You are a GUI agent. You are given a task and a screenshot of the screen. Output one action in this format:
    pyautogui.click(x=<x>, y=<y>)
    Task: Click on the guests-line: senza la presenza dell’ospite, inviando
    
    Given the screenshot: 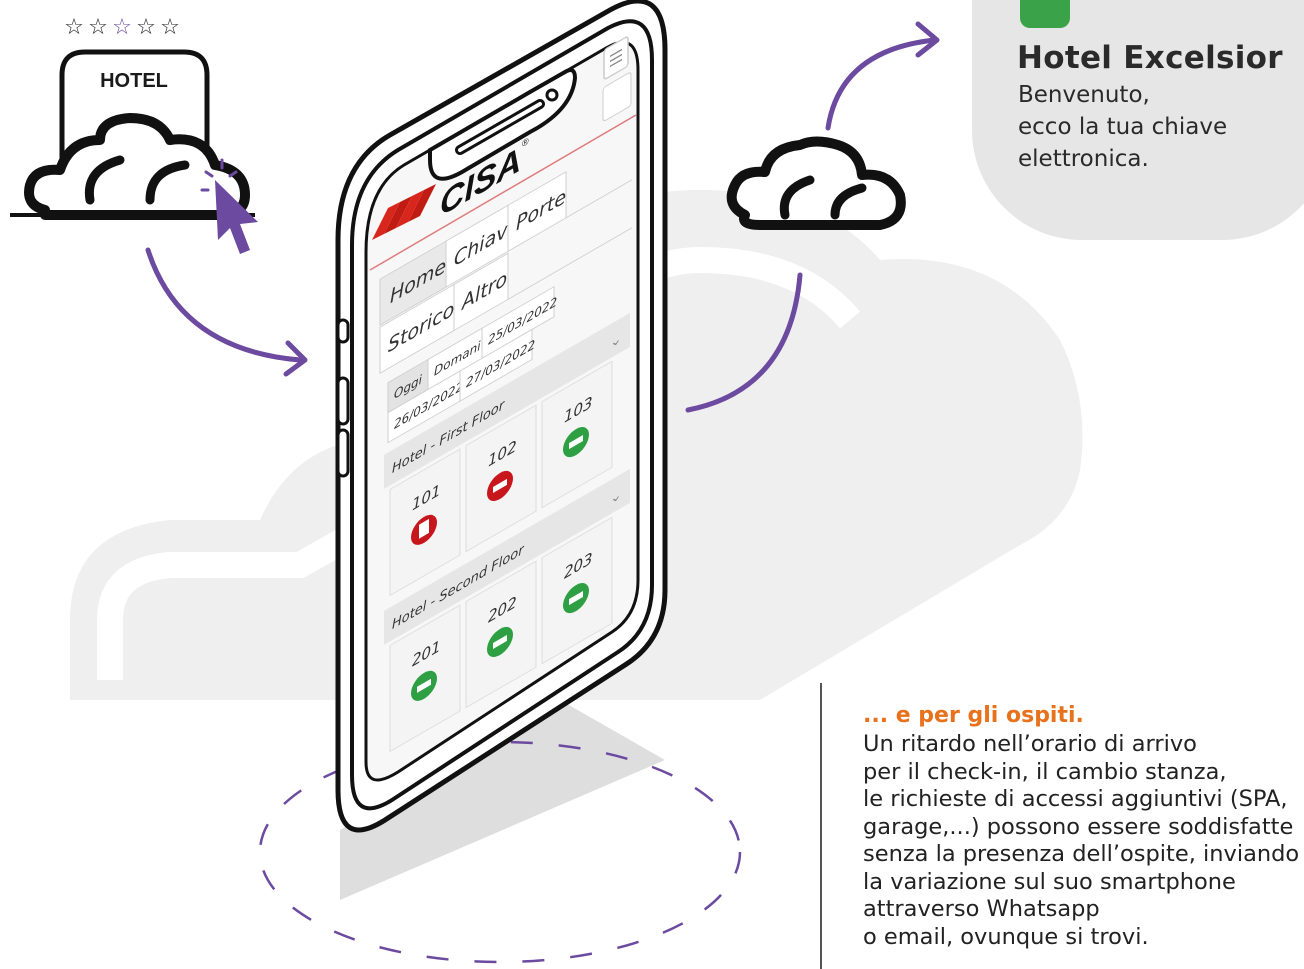 What is the action you would take?
    pyautogui.click(x=1081, y=854)
    